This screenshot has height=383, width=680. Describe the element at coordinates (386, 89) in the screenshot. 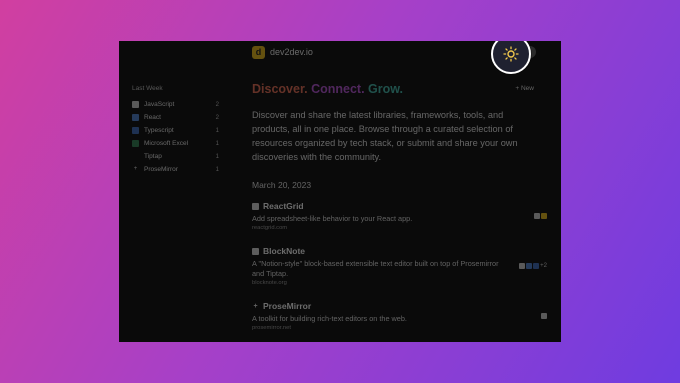

I see `hero-word-grow: Grow.` at that location.